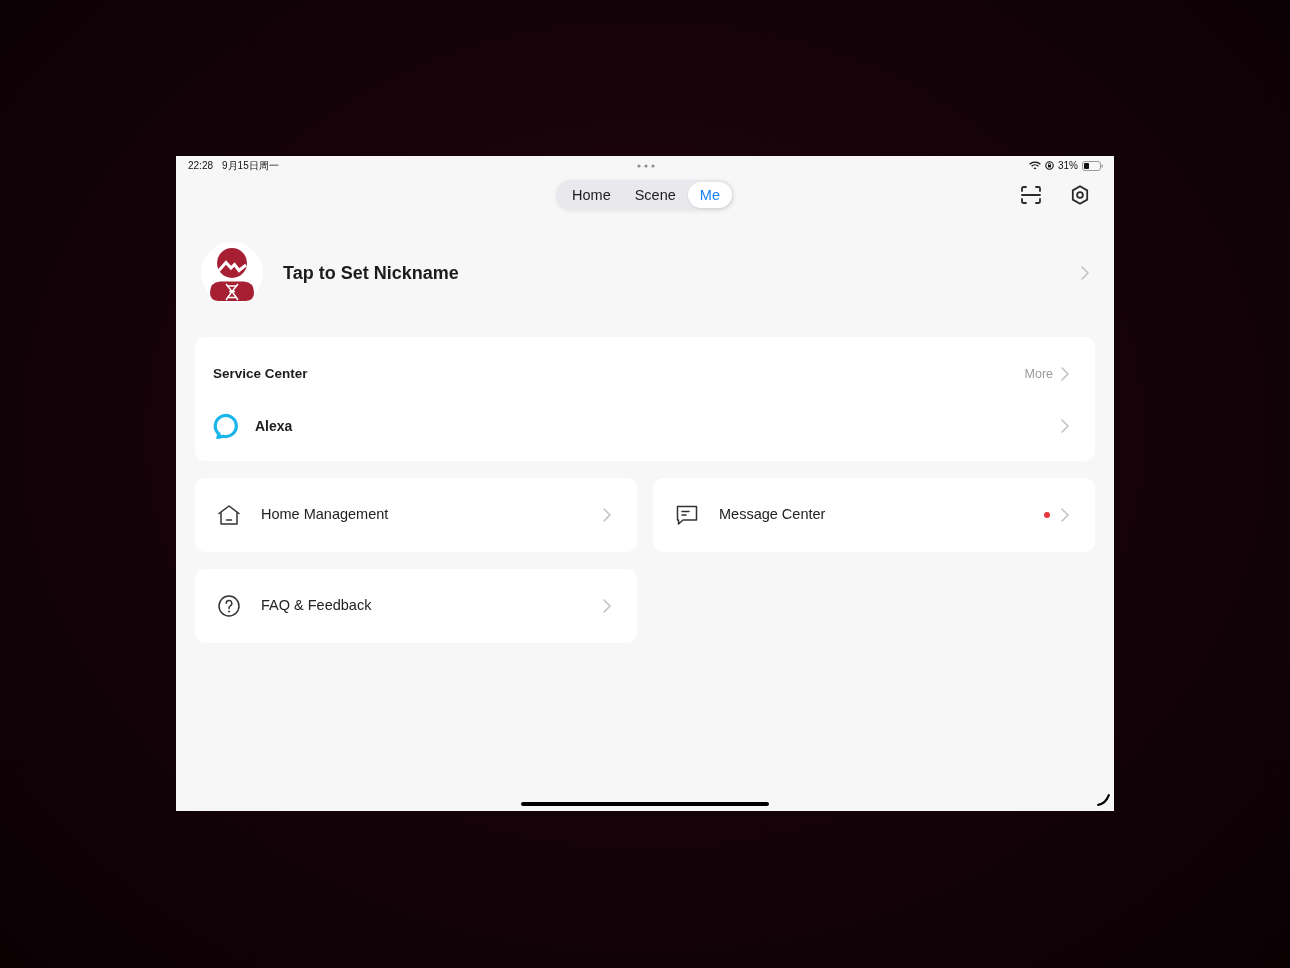  Describe the element at coordinates (416, 515) in the screenshot. I see `menu-card: Home Management` at that location.